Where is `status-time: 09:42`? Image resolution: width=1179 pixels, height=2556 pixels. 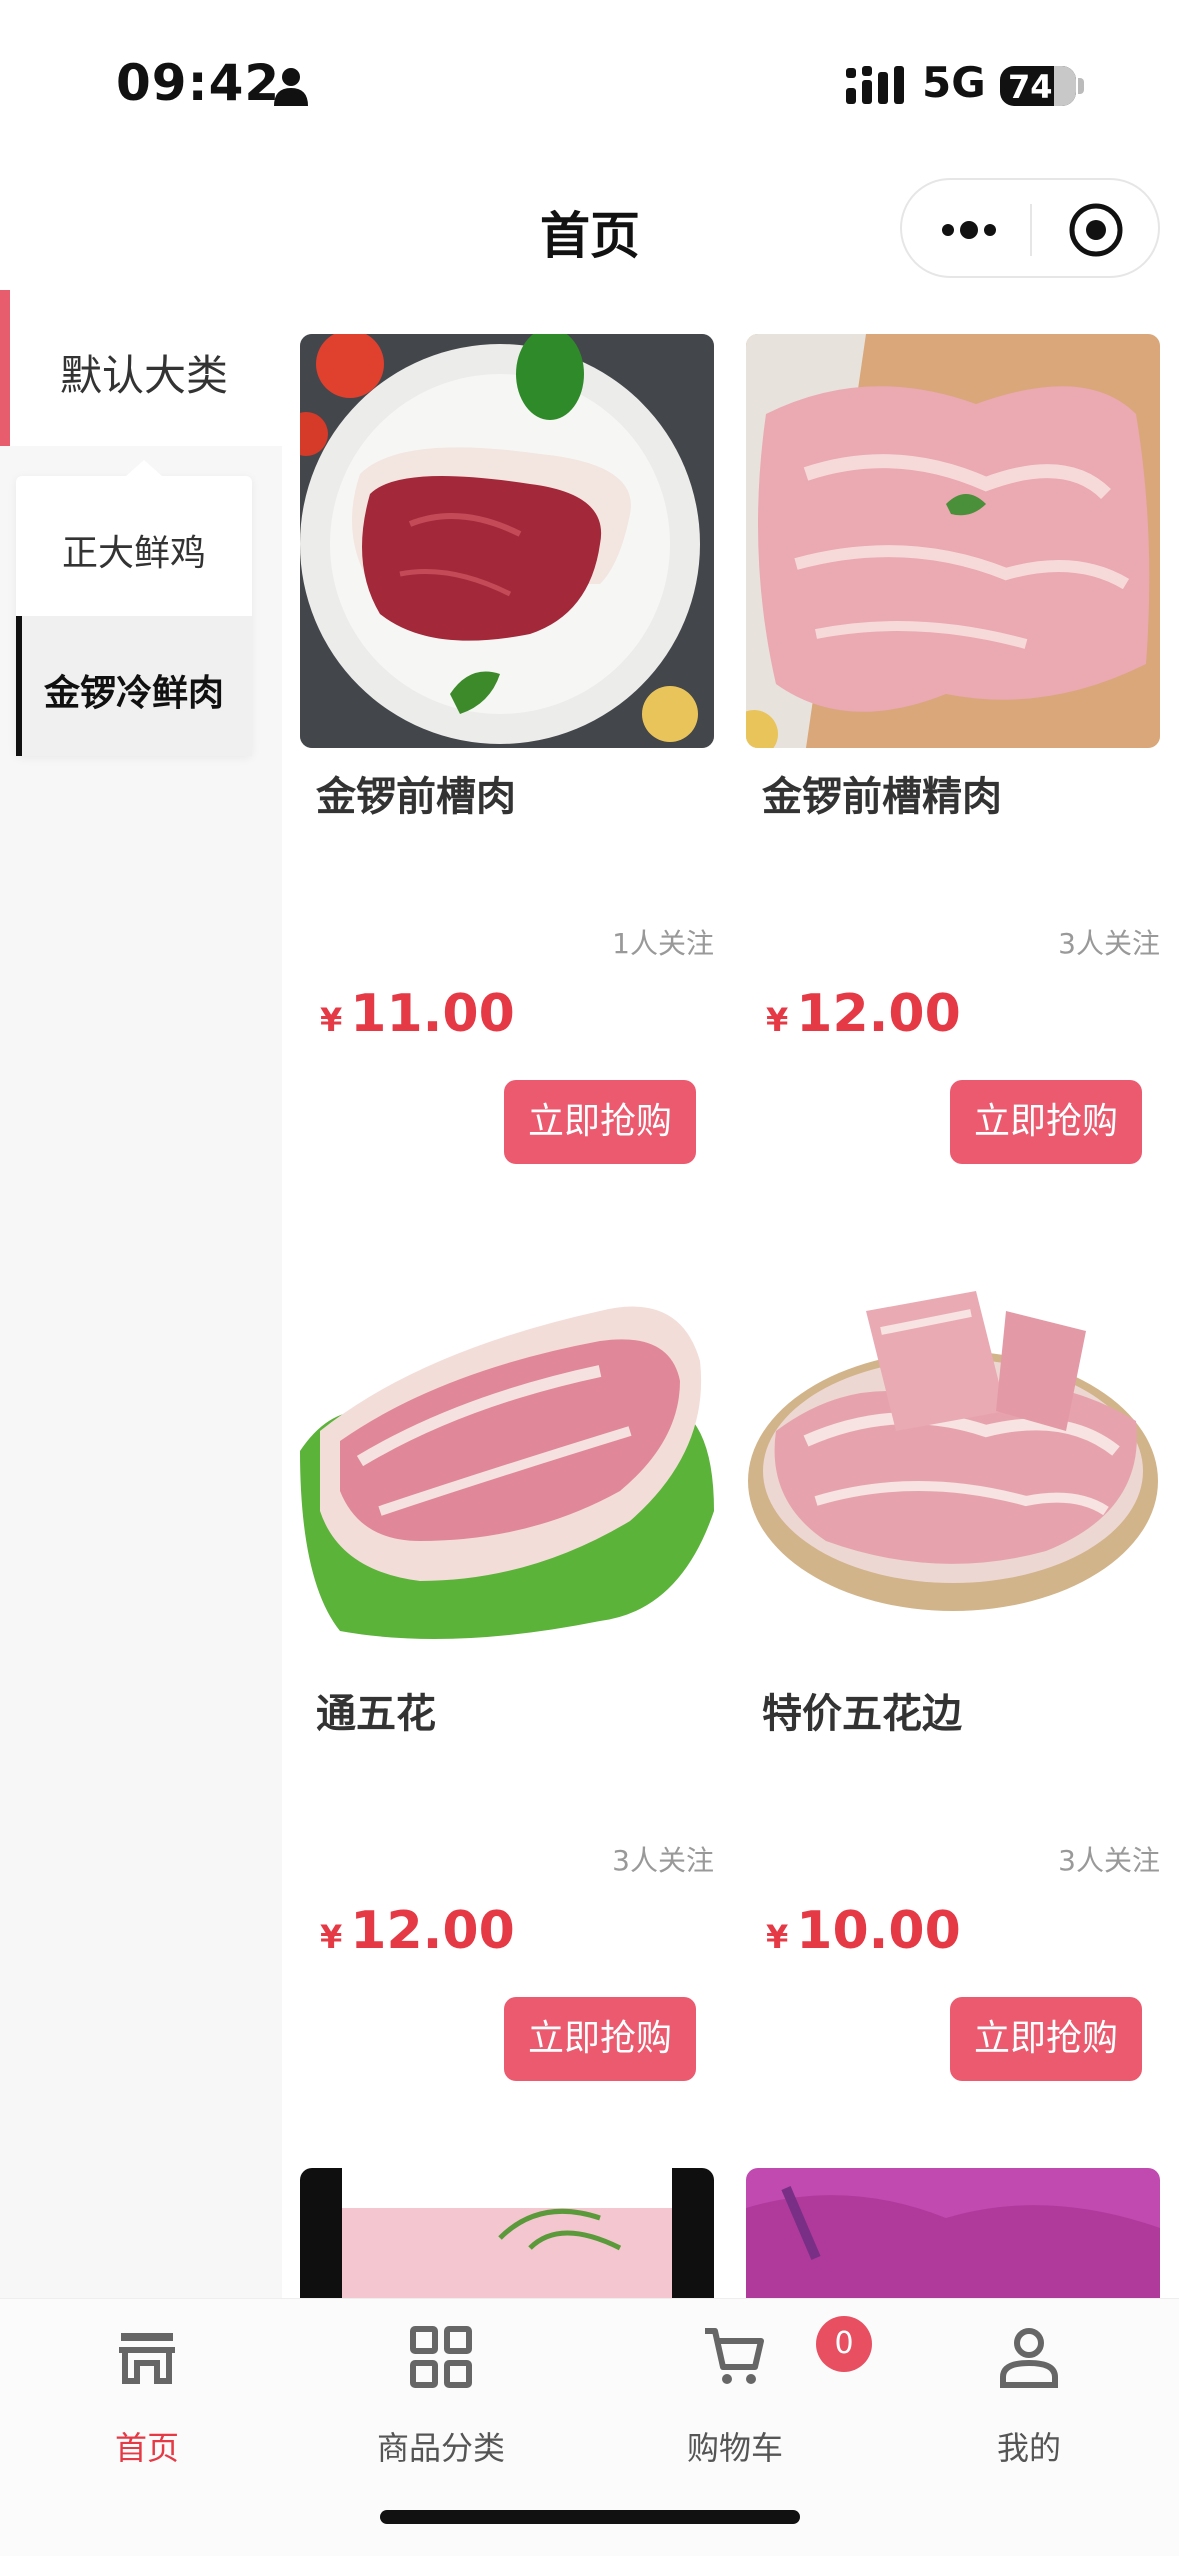 status-time: 09:42 is located at coordinates (198, 83).